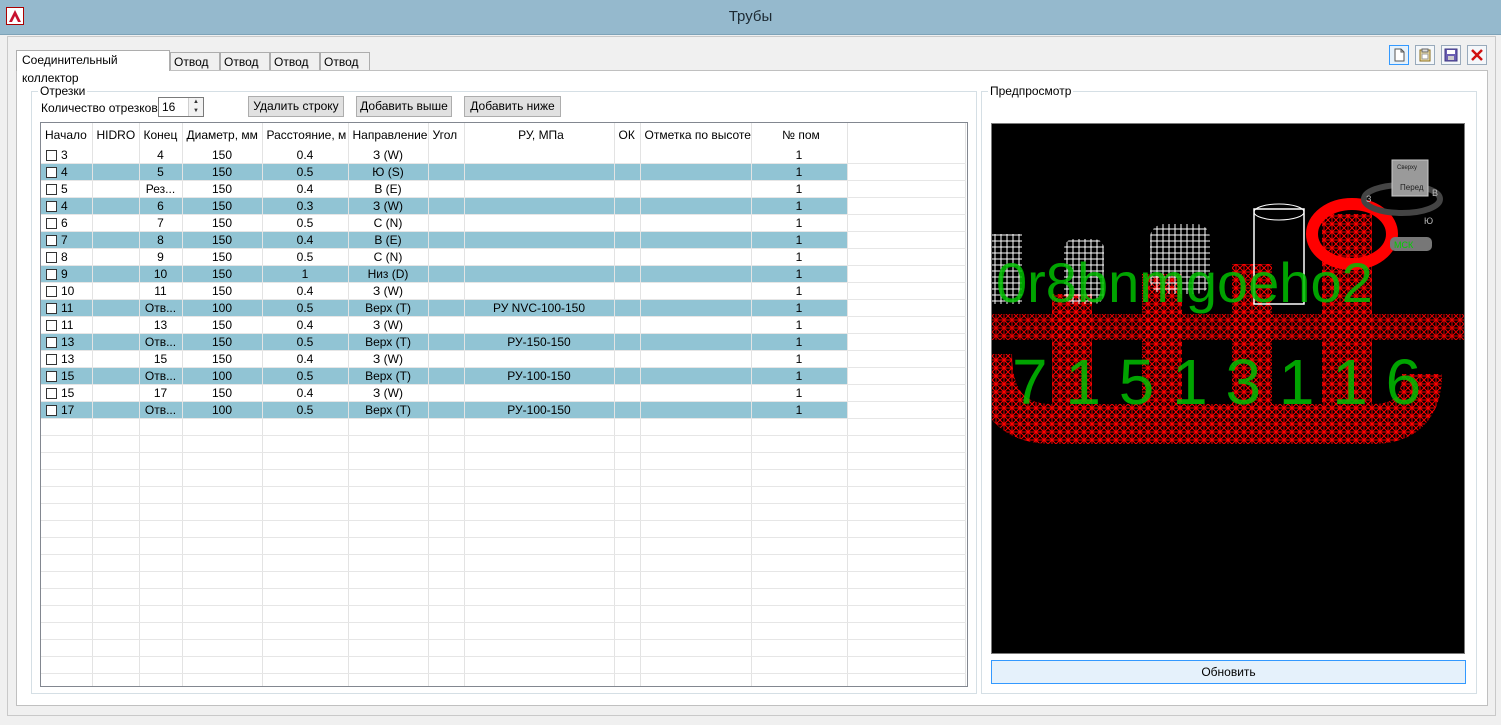  Describe the element at coordinates (161, 155) in the screenshot. I see `cell-end: 4` at that location.